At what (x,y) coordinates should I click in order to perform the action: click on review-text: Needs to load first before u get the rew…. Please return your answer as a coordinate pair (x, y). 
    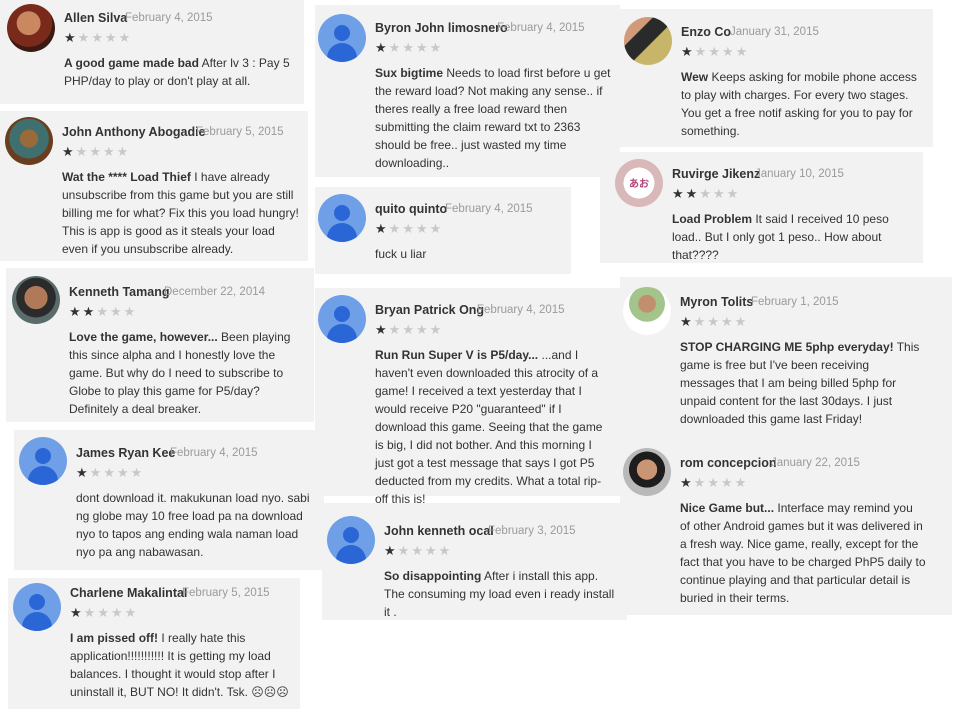
    Looking at the image, I should click on (493, 118).